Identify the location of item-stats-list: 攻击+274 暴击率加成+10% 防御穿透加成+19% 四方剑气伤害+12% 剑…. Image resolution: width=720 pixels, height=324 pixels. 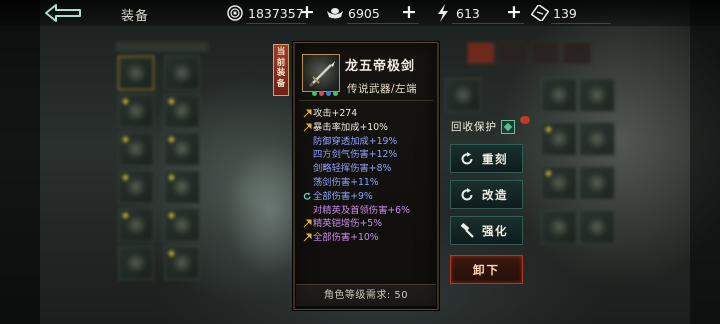
(368, 176).